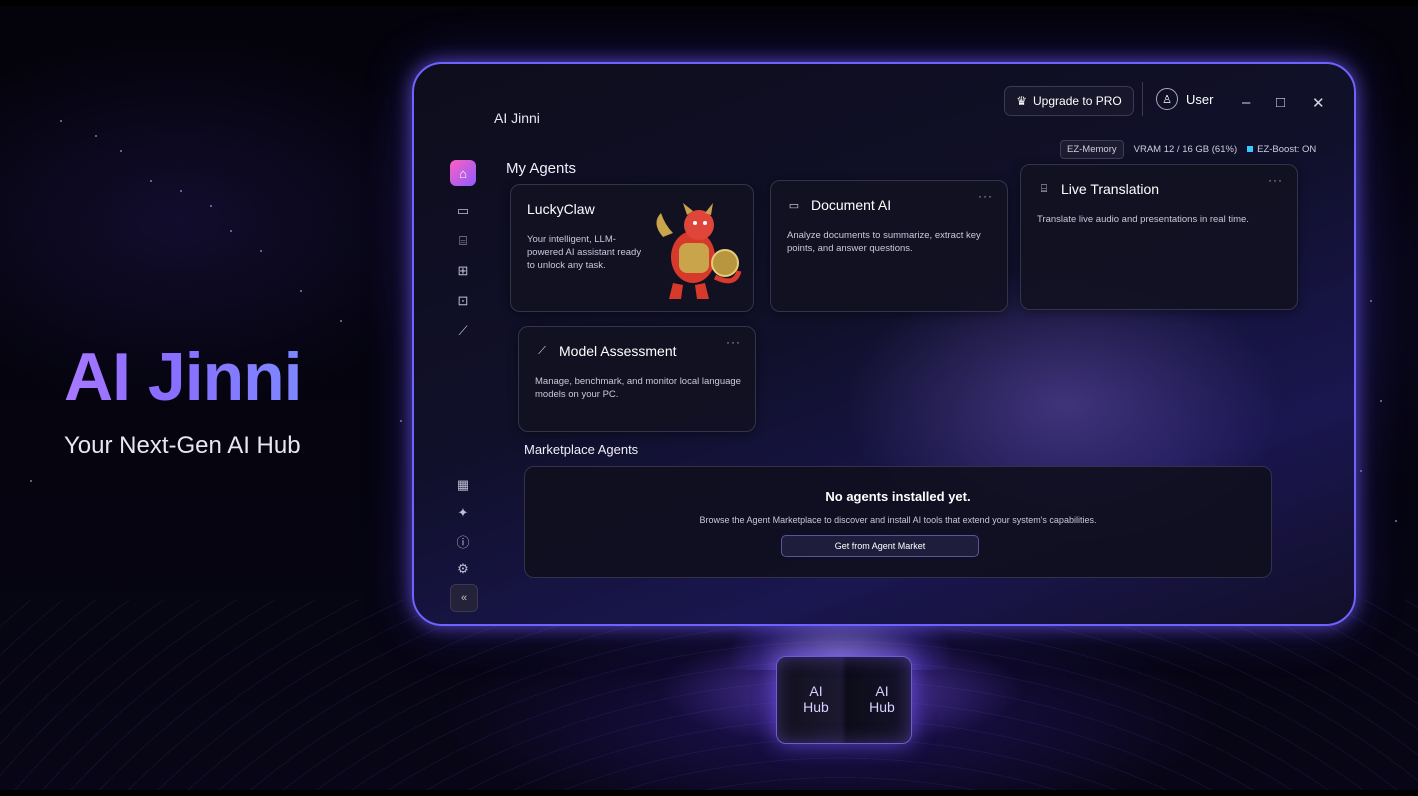  What do you see at coordinates (1142, 99) in the screenshot?
I see `divider` at bounding box center [1142, 99].